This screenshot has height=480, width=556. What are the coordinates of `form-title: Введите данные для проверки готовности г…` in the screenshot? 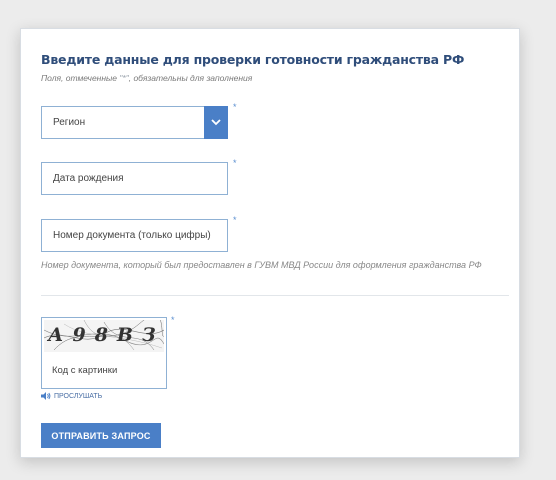 It's located at (253, 59).